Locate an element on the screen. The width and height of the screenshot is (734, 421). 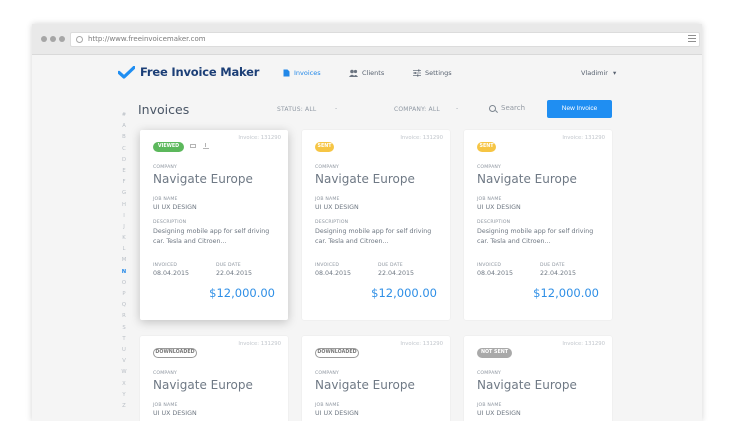
user-name: Vladimir is located at coordinates (594, 73).